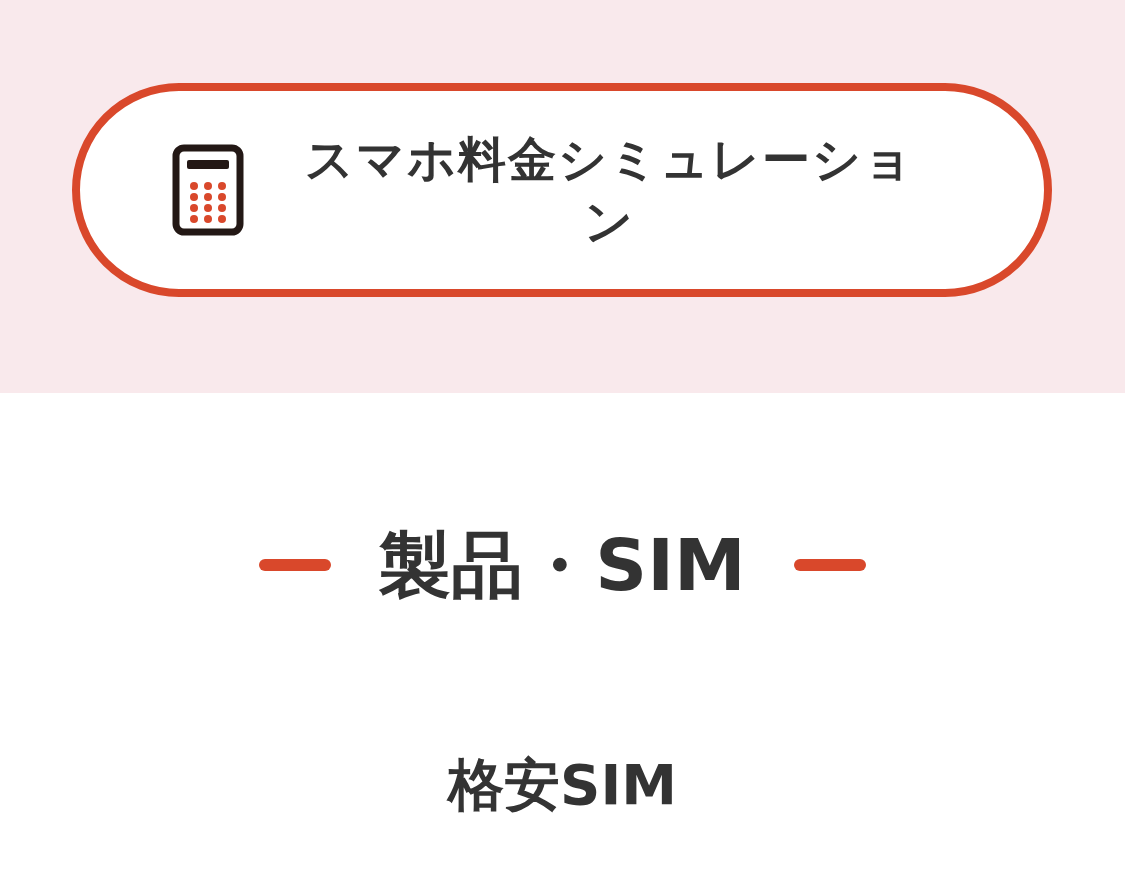 The width and height of the screenshot is (1125, 891). I want to click on calculator-icon, so click(208, 190).